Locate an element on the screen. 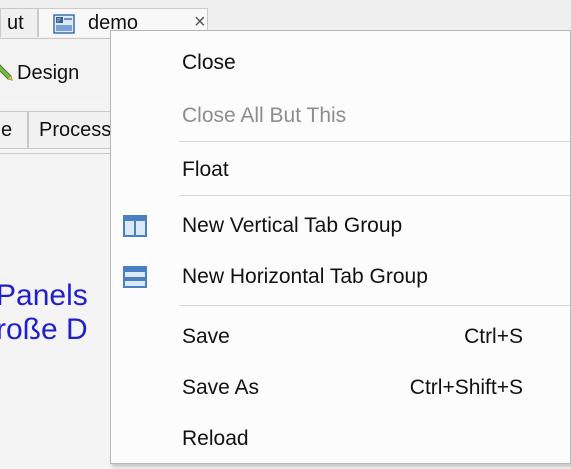 Image resolution: width=571 pixels, height=469 pixels. svg-text: P is located at coordinates (59, 21).